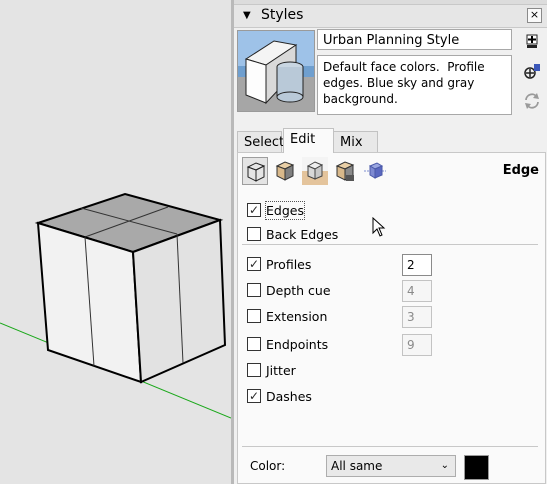 Image resolution: width=547 pixels, height=484 pixels. I want to click on extension-input: 3, so click(417, 317).